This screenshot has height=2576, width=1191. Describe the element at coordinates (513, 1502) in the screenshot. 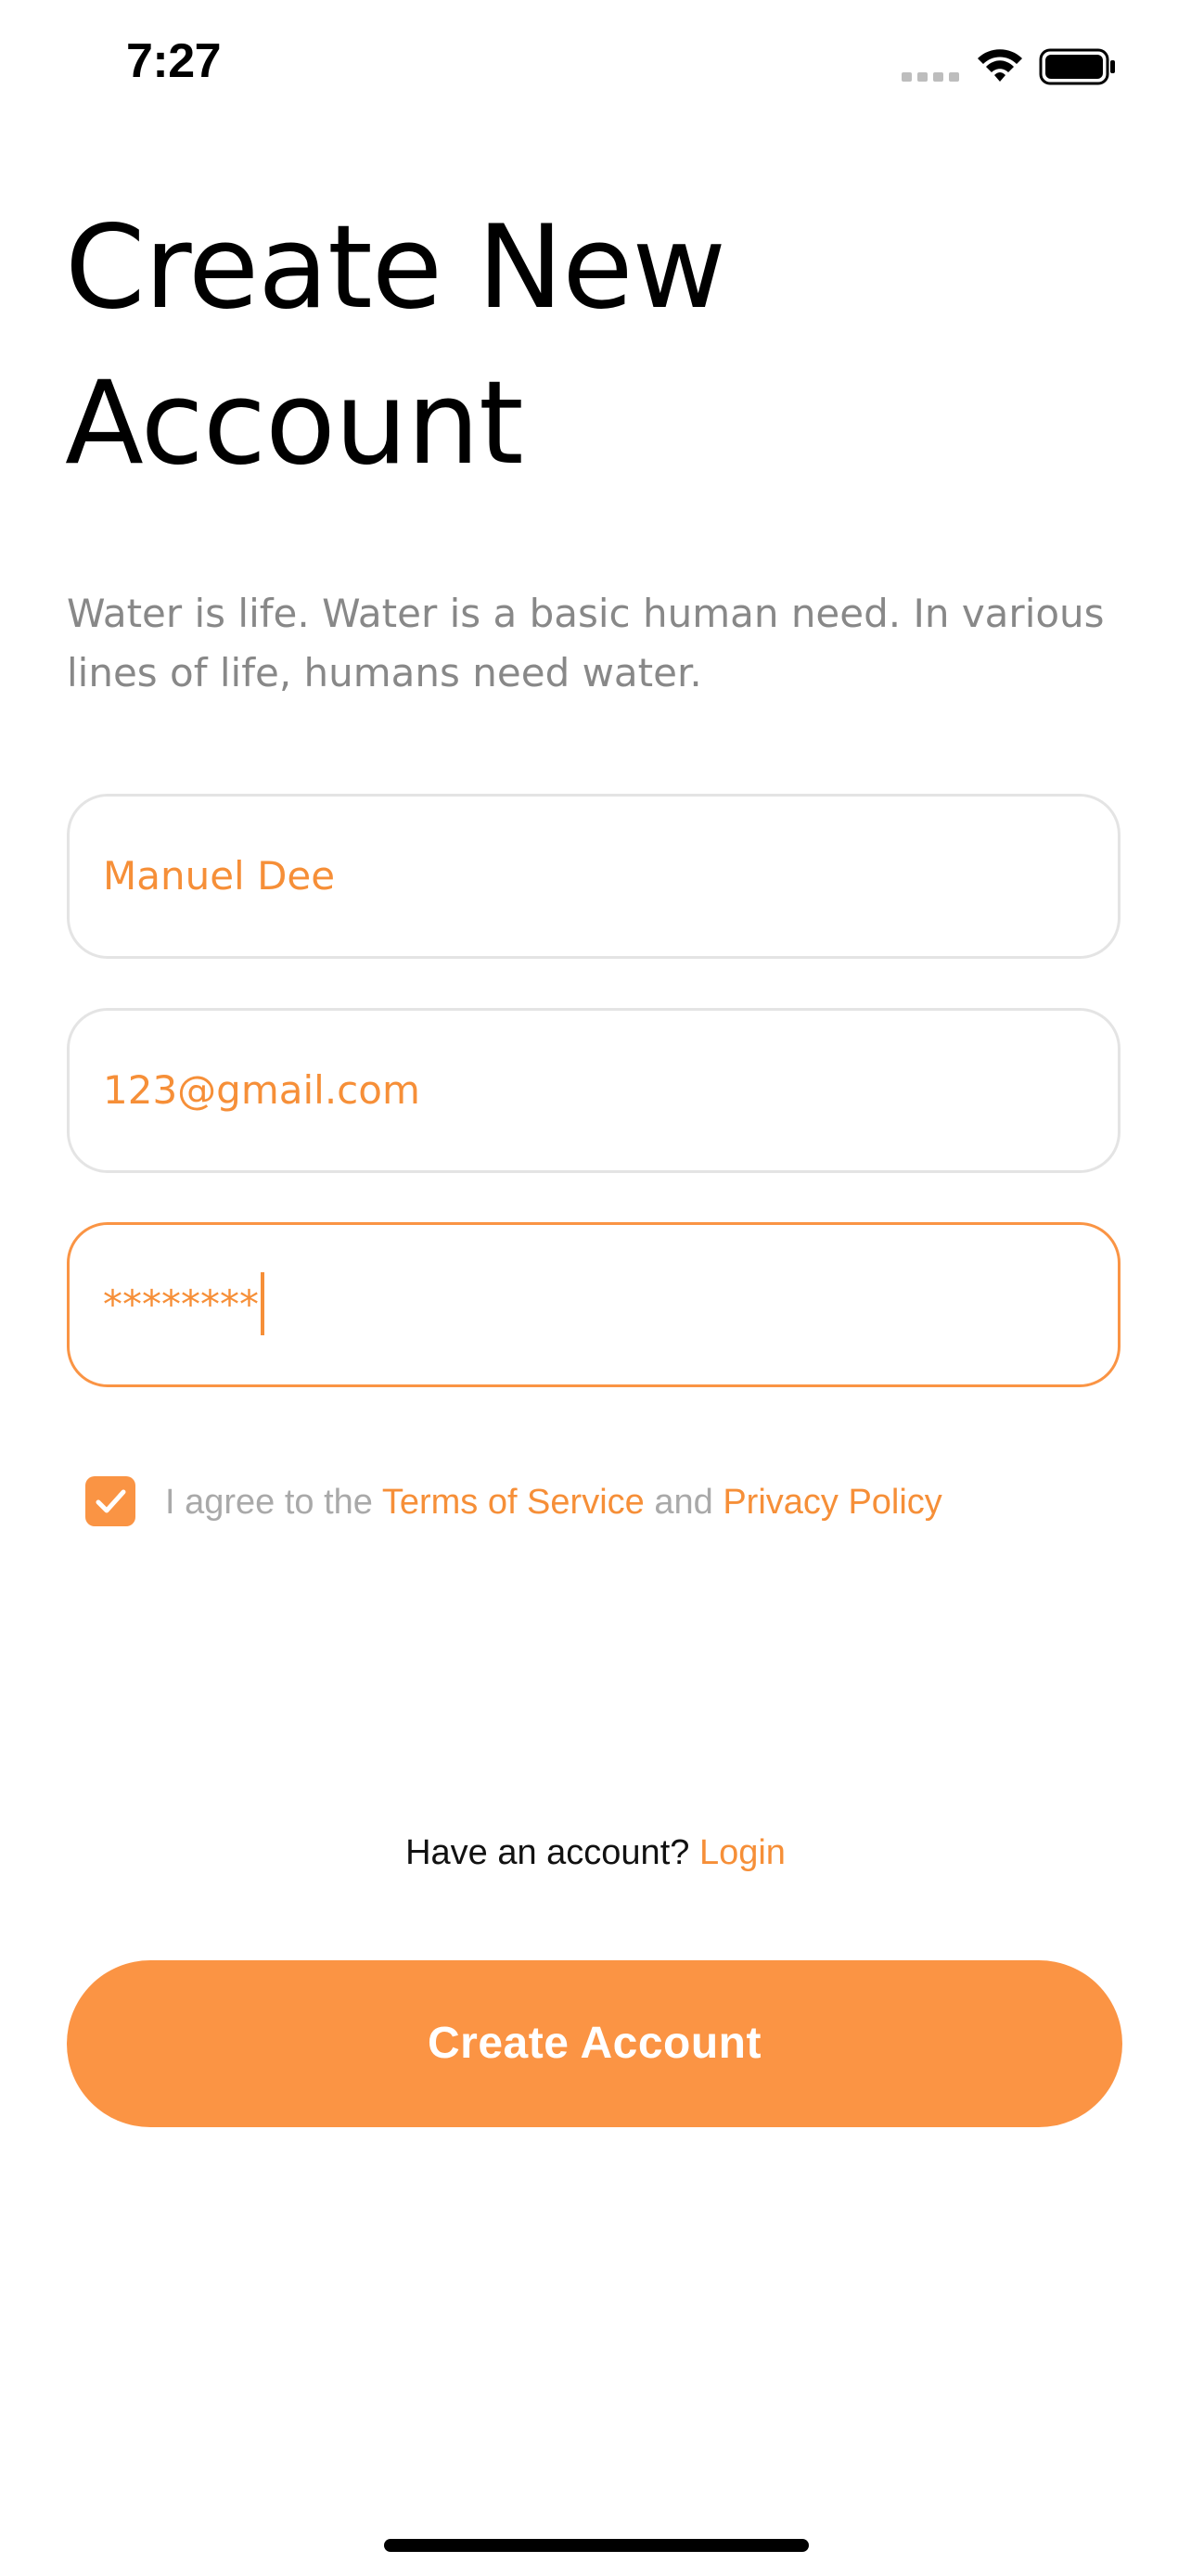

I see `terms-of-service-link: Terms of Service` at that location.